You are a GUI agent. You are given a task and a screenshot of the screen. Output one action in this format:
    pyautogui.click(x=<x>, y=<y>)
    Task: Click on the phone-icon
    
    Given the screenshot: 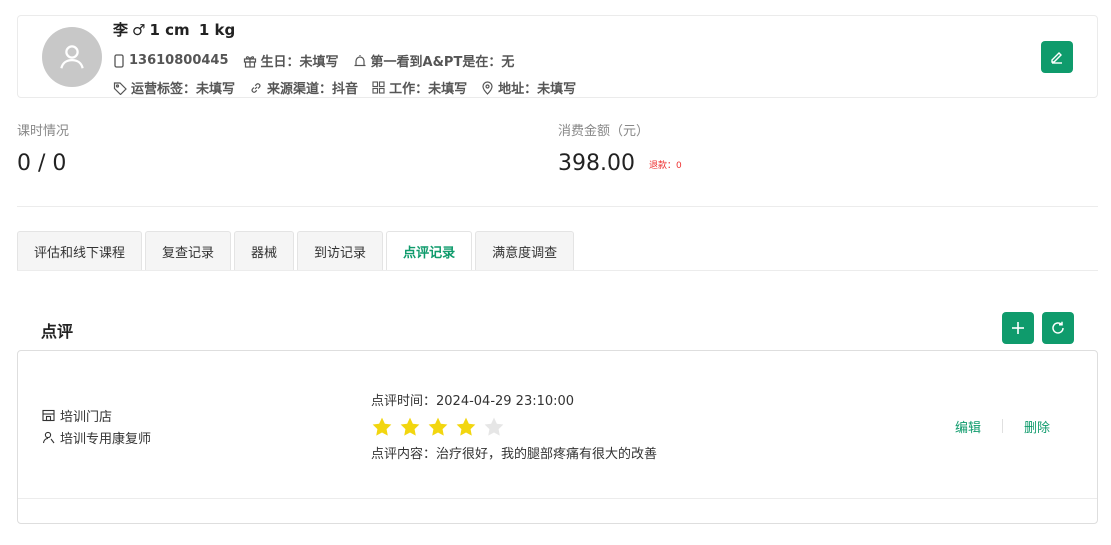 What is the action you would take?
    pyautogui.click(x=119, y=60)
    